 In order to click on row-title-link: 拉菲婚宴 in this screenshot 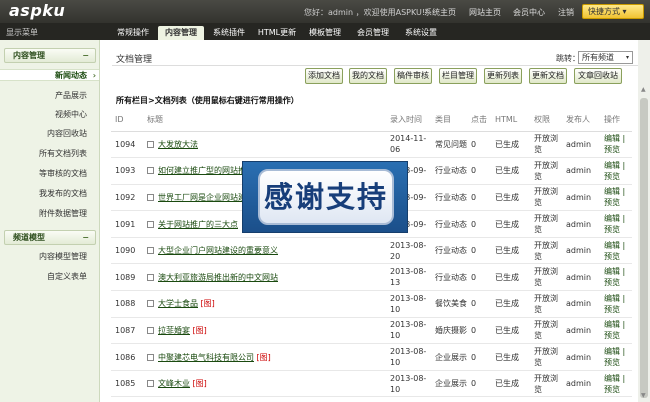, I will do `click(174, 330)`.